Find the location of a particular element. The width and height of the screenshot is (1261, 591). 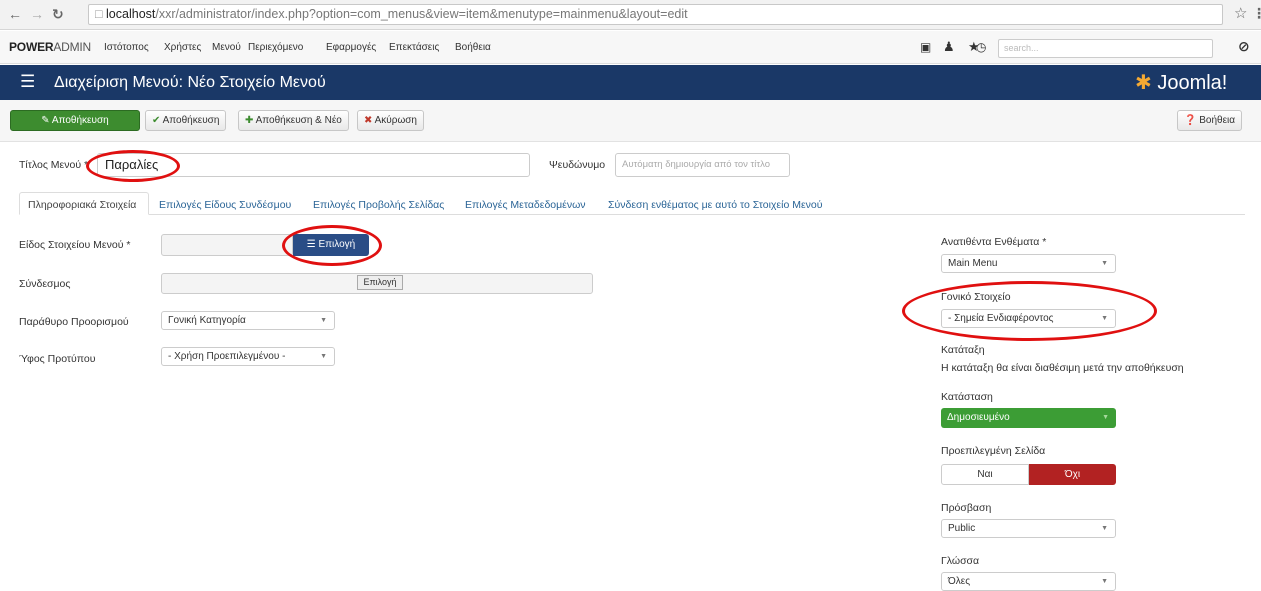

default-yes-button: Ναι is located at coordinates (985, 474).